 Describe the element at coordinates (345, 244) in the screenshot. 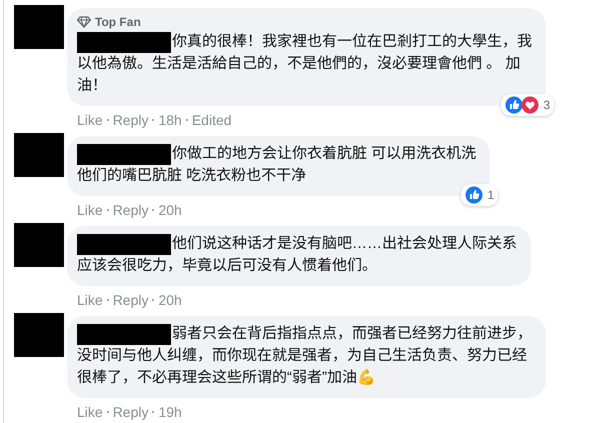

I see `comment-text: 他们说这种话才是没有脑吧……出社会处理人际关系` at that location.